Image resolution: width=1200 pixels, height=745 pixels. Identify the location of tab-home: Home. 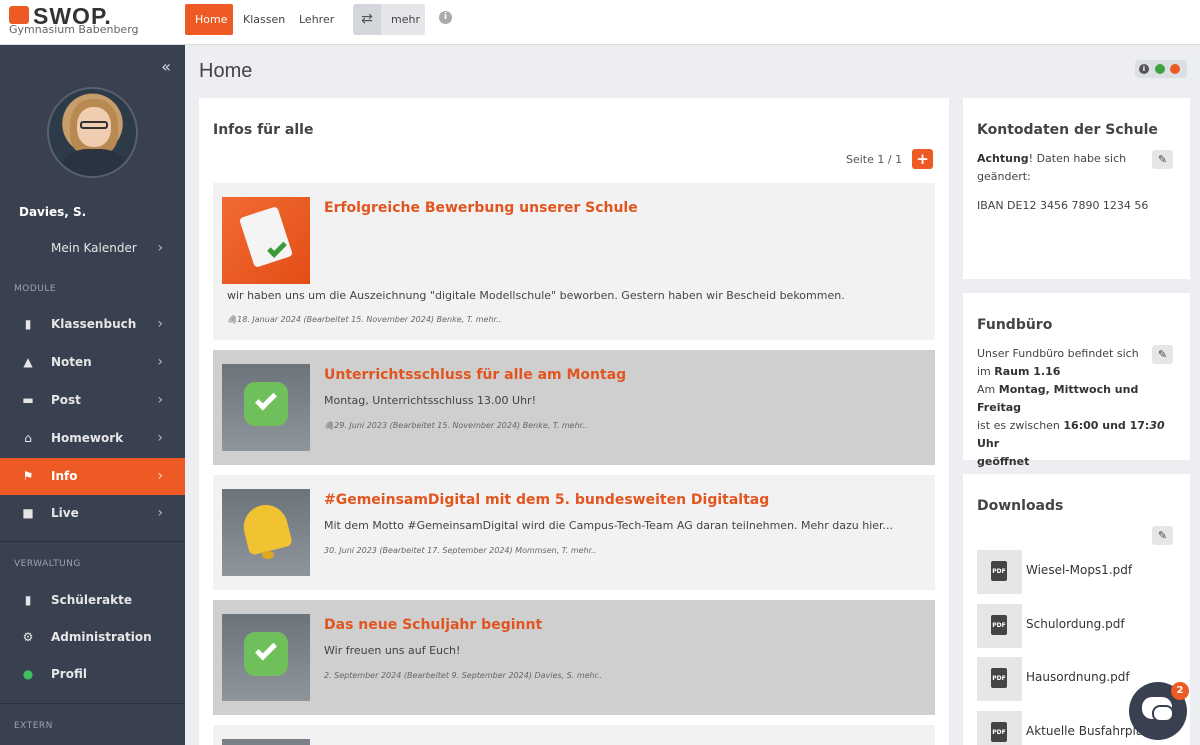
(209, 19).